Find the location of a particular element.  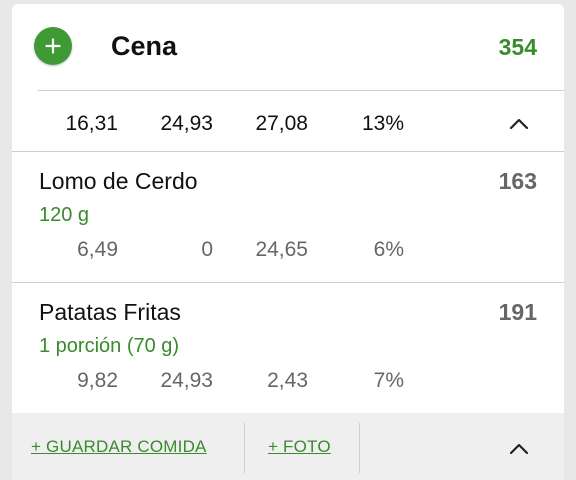

food-value-1: 9,82 is located at coordinates (97, 380).